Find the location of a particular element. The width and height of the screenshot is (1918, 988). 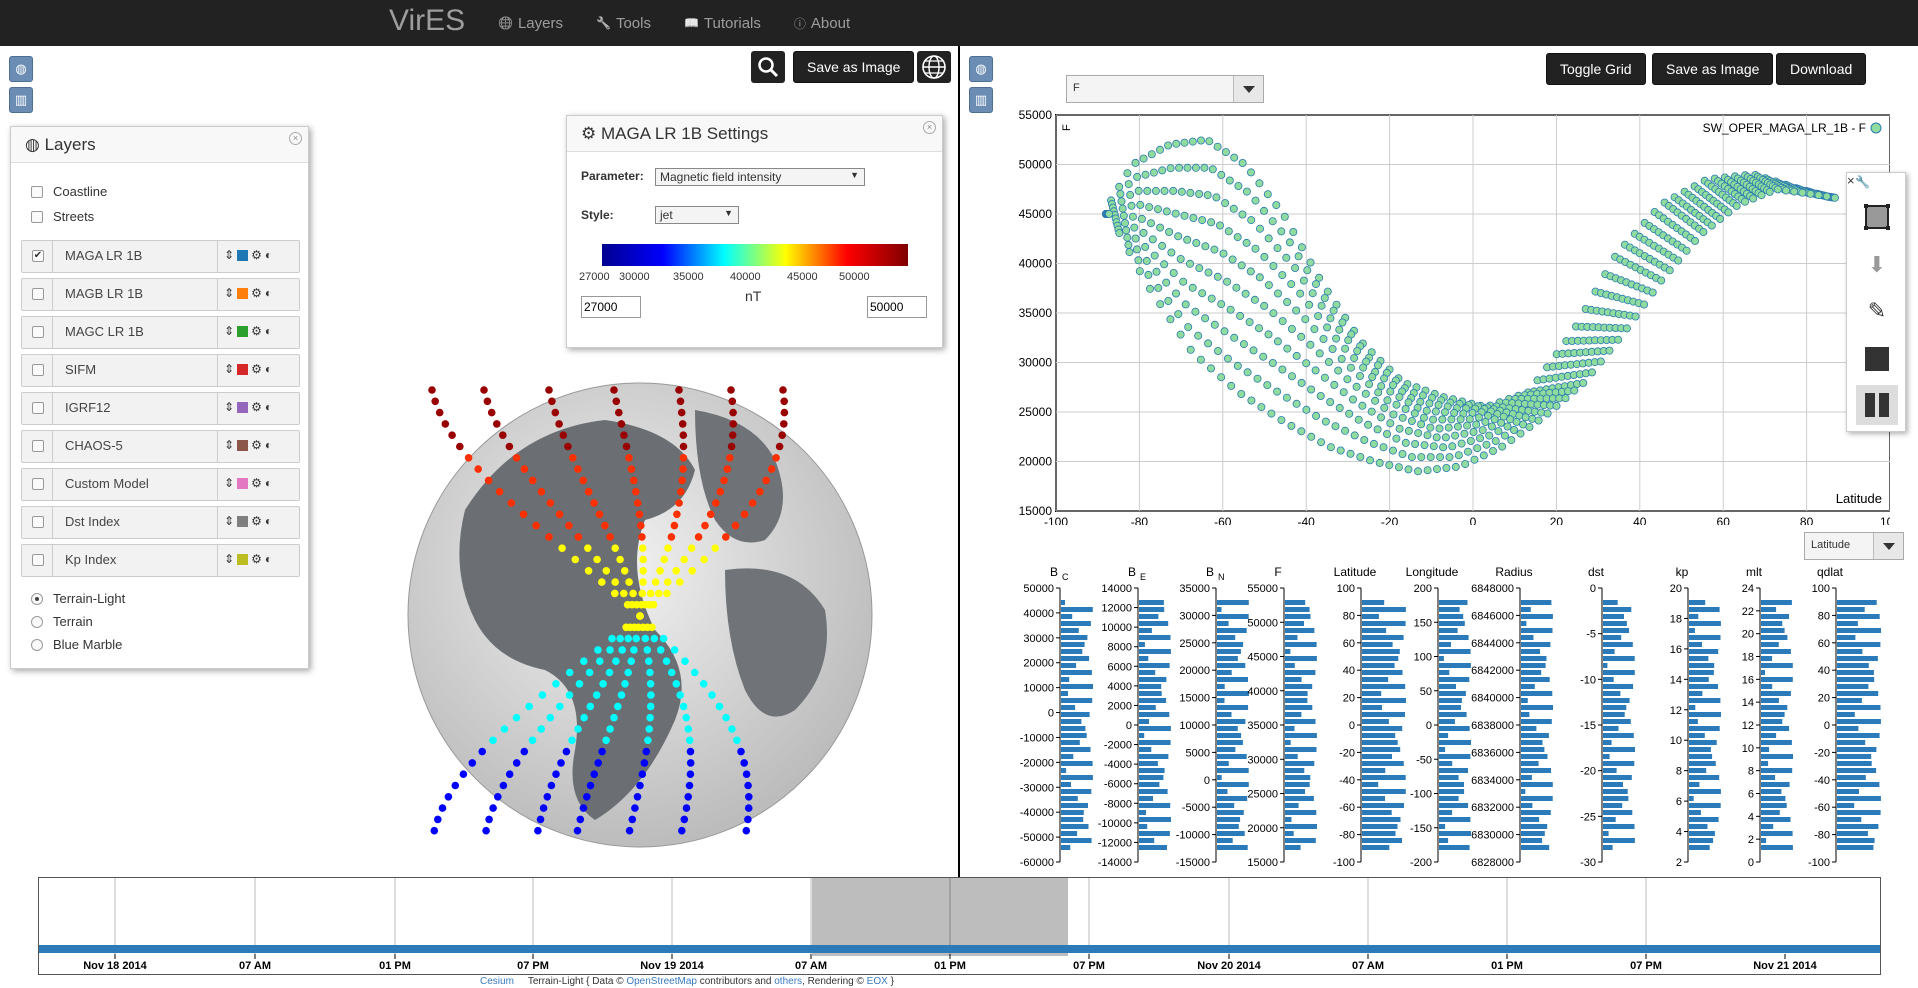

range-min-input is located at coordinates (611, 307).